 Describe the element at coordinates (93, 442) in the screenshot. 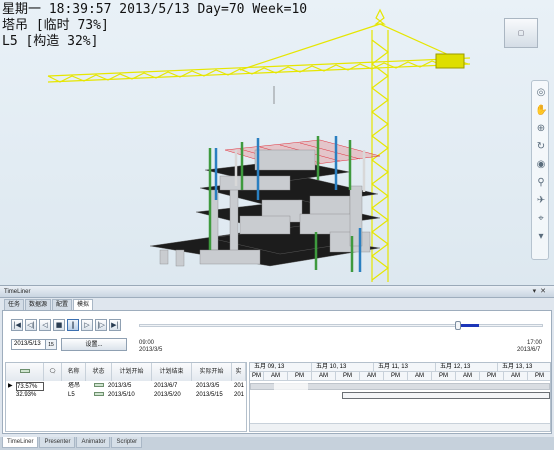

I see `tab-animator: Animator` at that location.